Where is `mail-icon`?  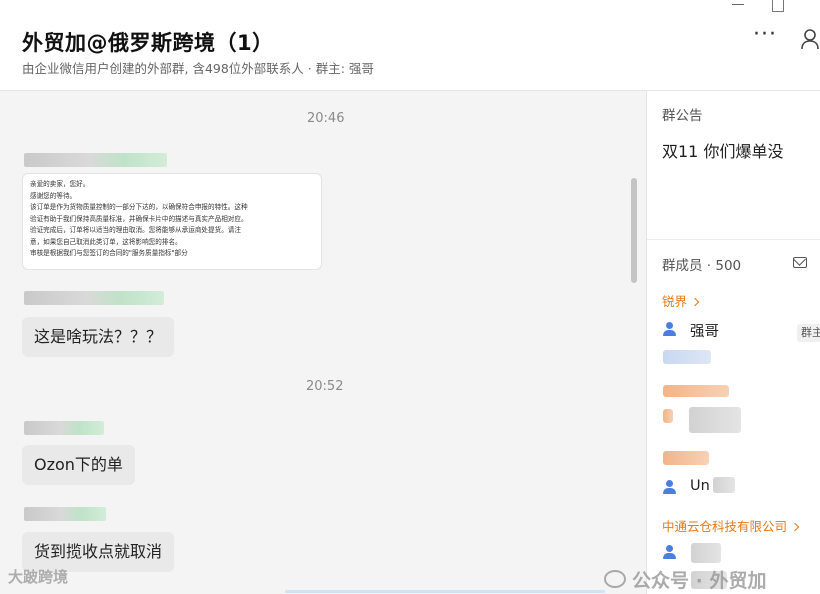 mail-icon is located at coordinates (800, 262).